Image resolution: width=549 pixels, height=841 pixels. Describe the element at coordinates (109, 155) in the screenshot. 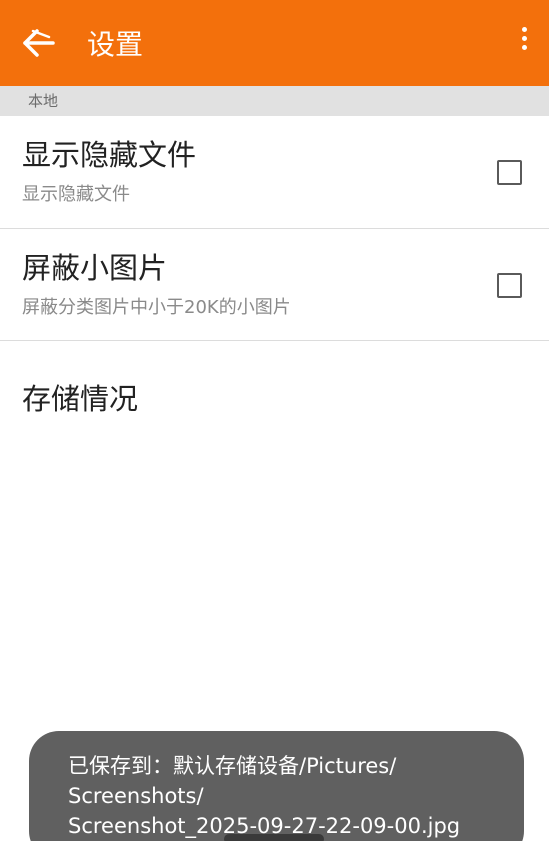

I see `pref-title: 显示隐藏文件` at that location.